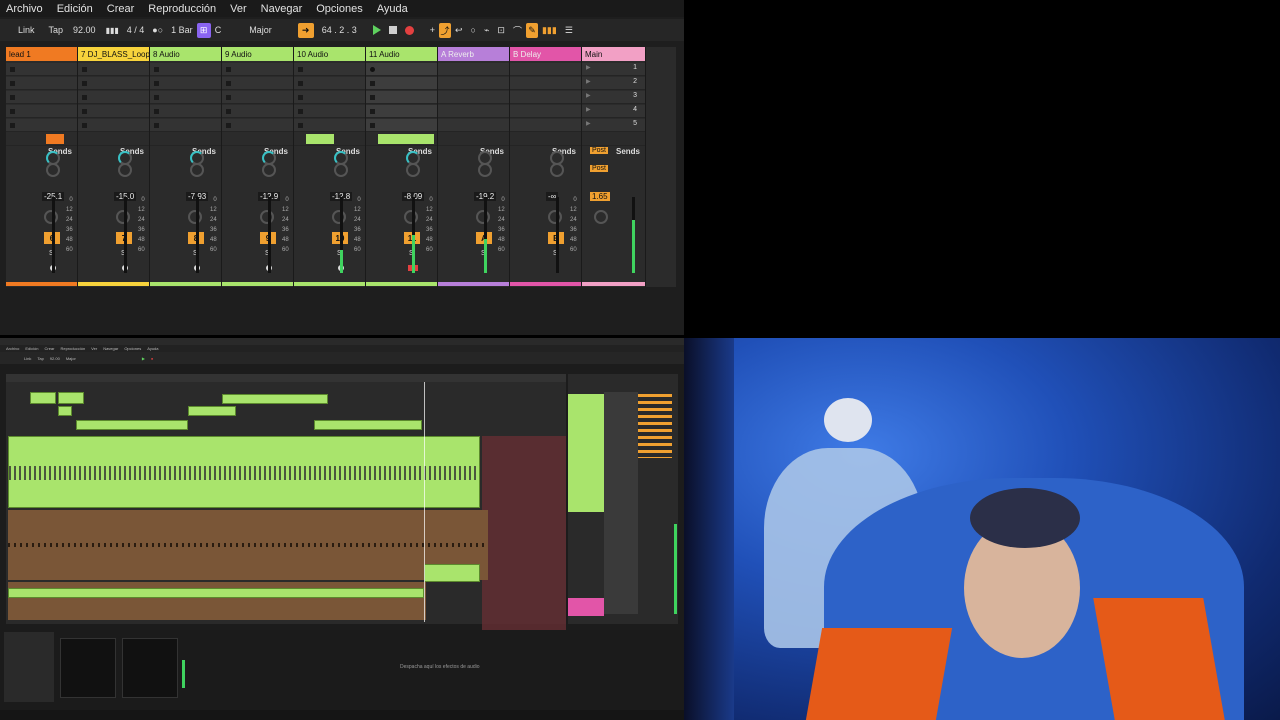  What do you see at coordinates (339, 30) in the screenshot?
I see `arrangement-position-field: 64 . 2 . 3` at bounding box center [339, 30].